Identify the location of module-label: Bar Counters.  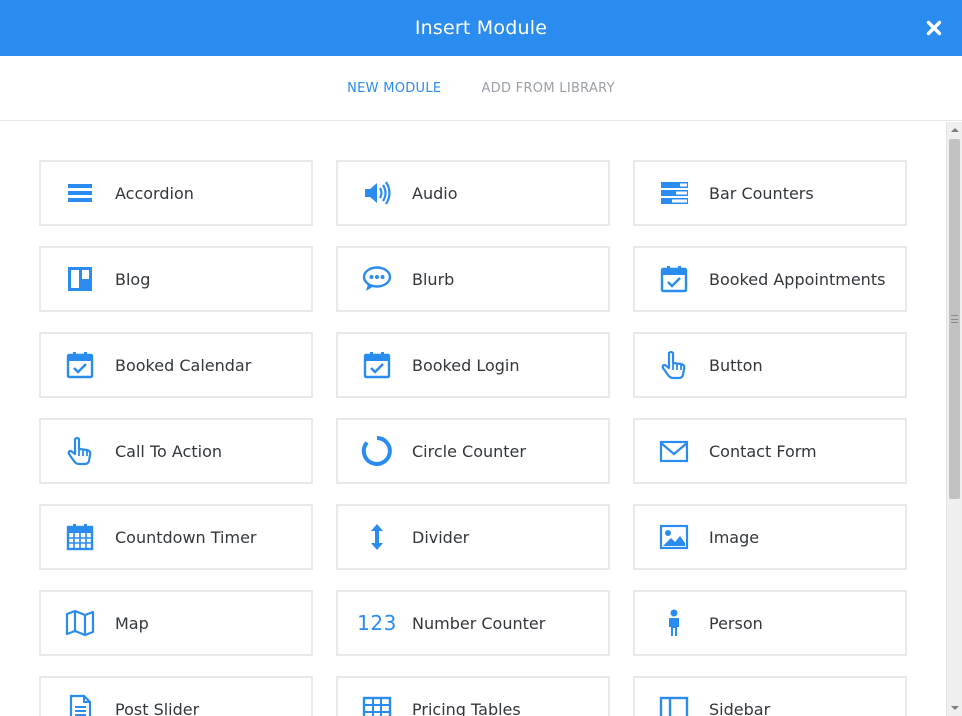
(761, 193).